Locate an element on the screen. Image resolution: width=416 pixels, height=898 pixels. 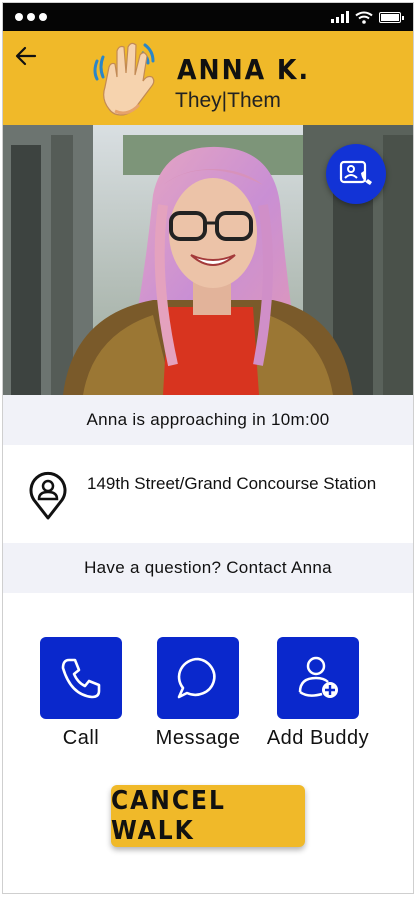
cancel-walk-button: CANCEL WALK is located at coordinates (208, 816).